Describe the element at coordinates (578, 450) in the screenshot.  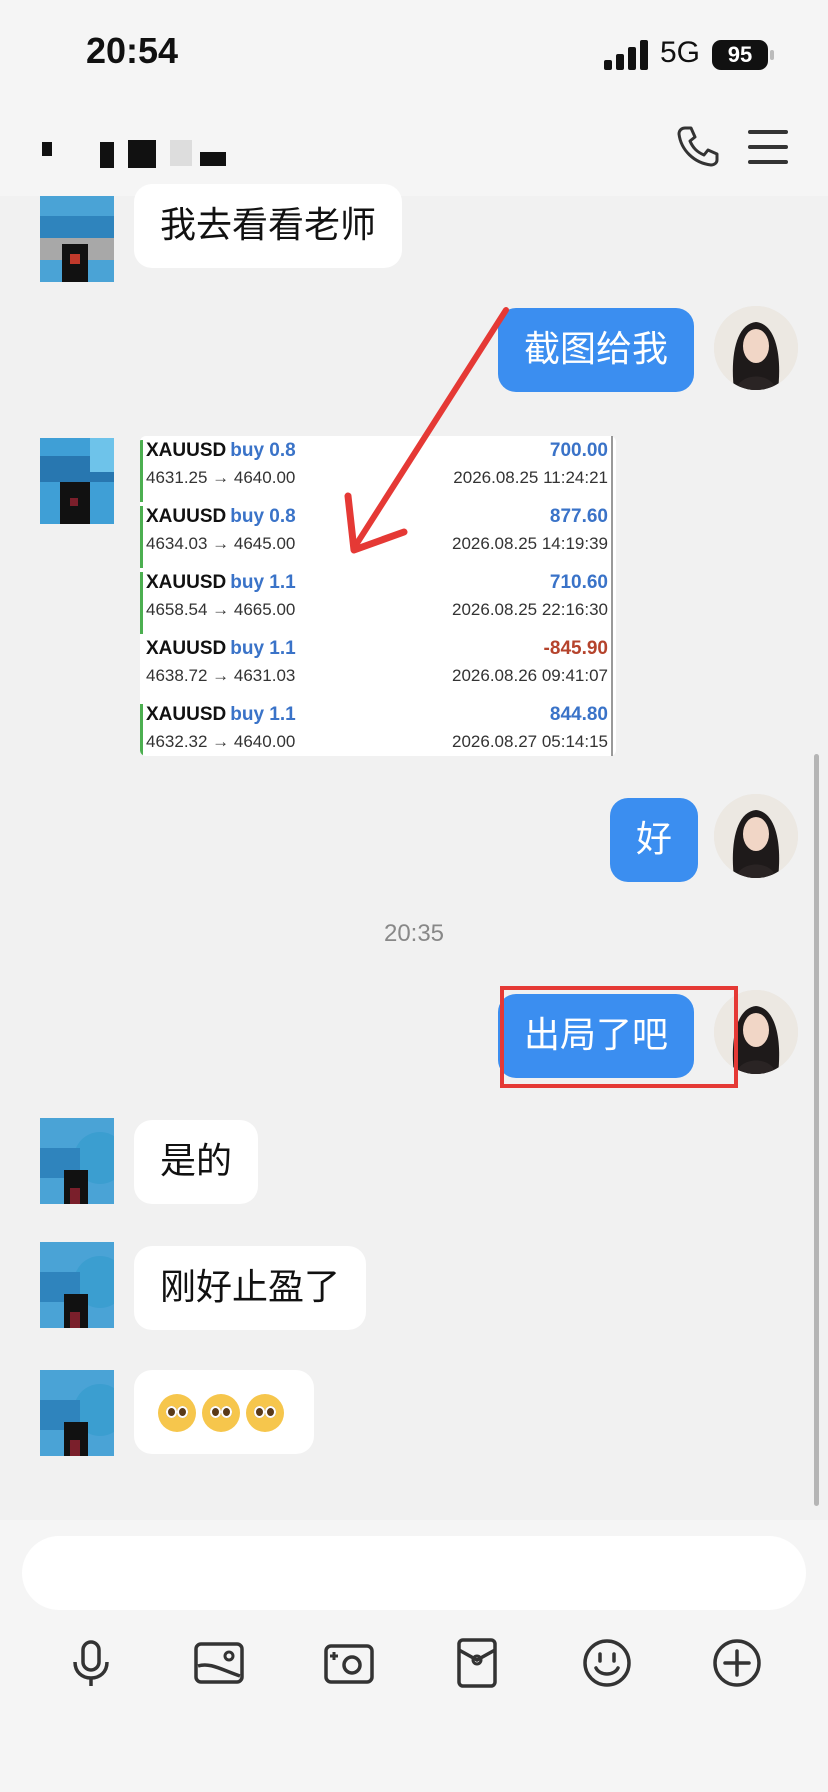
I see `trade-profit: 700.00` at that location.